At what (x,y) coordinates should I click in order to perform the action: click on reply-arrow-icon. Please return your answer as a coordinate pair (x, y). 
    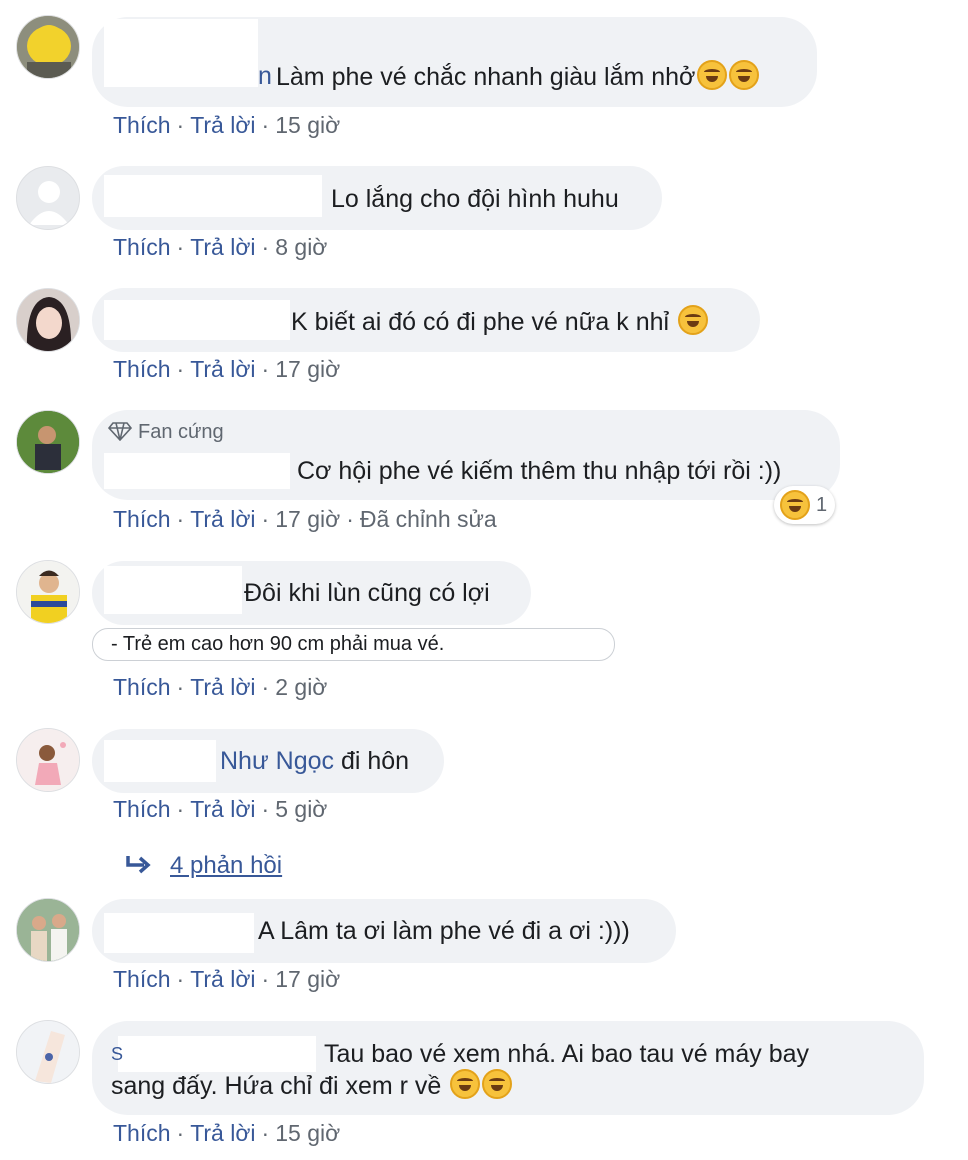
    Looking at the image, I should click on (138, 866).